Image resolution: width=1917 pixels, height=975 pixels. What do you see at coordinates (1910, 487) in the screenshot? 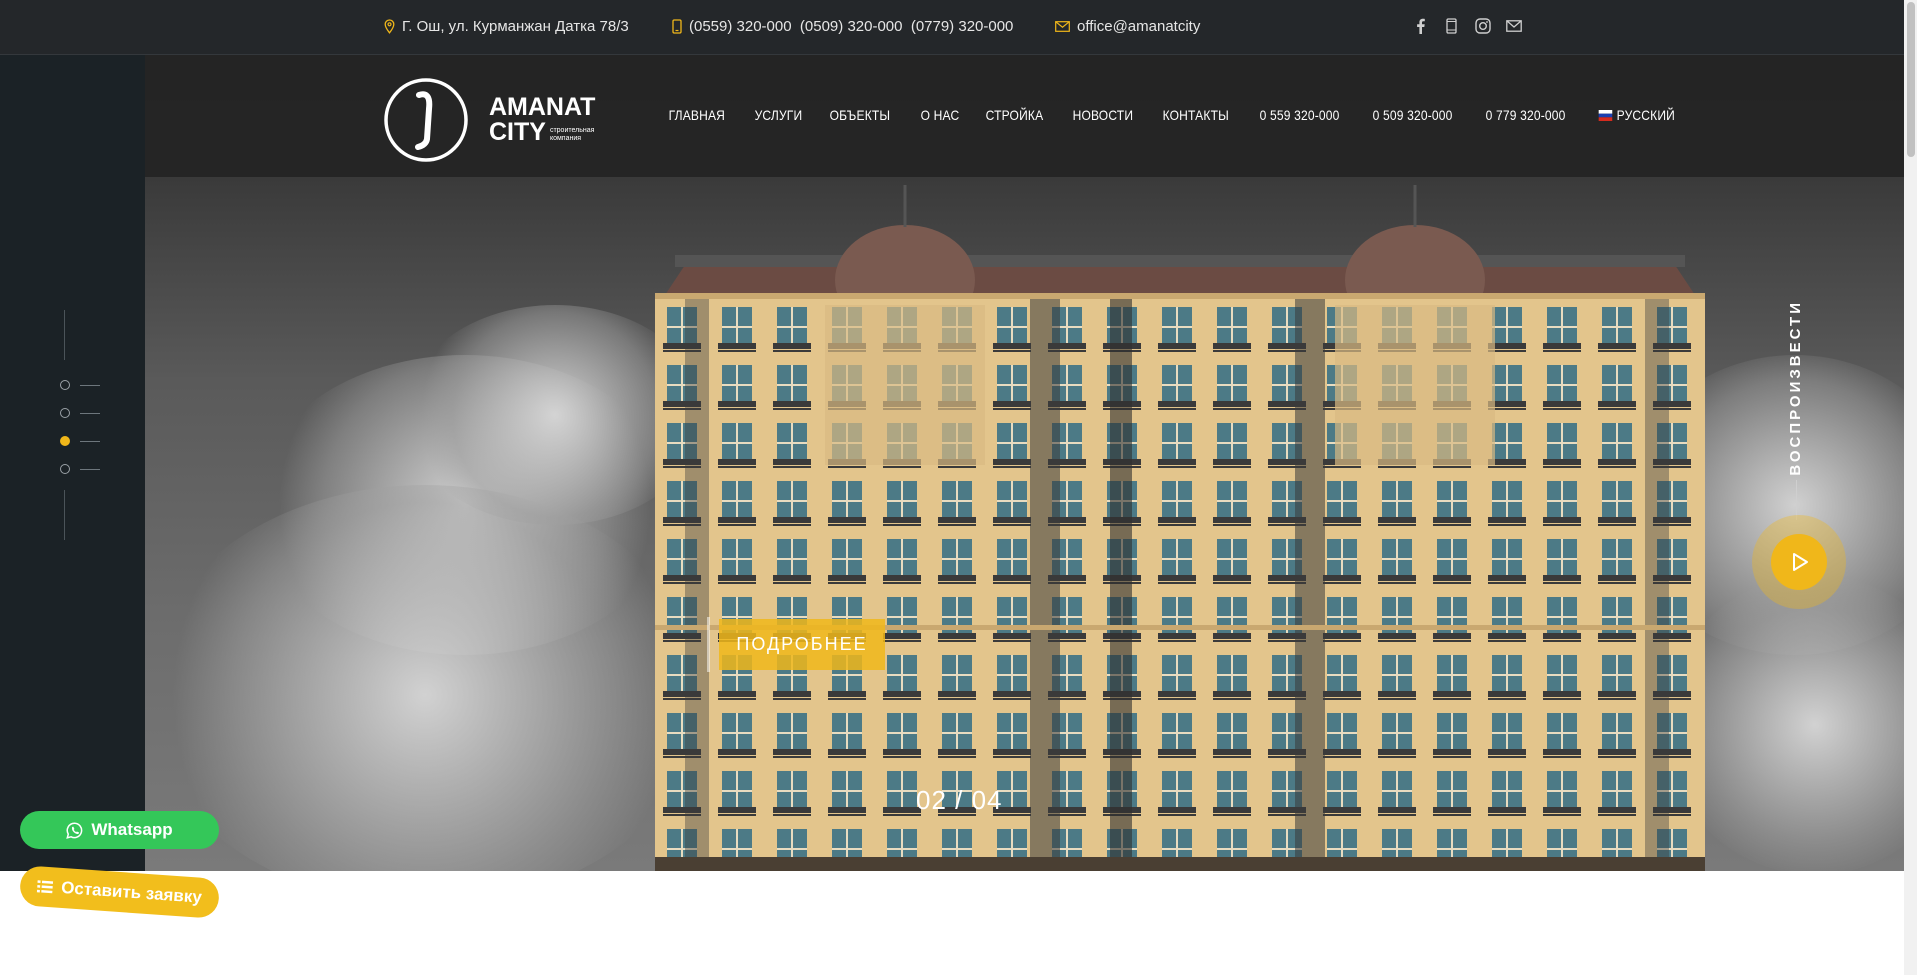
I see `page-scrollbar` at bounding box center [1910, 487].